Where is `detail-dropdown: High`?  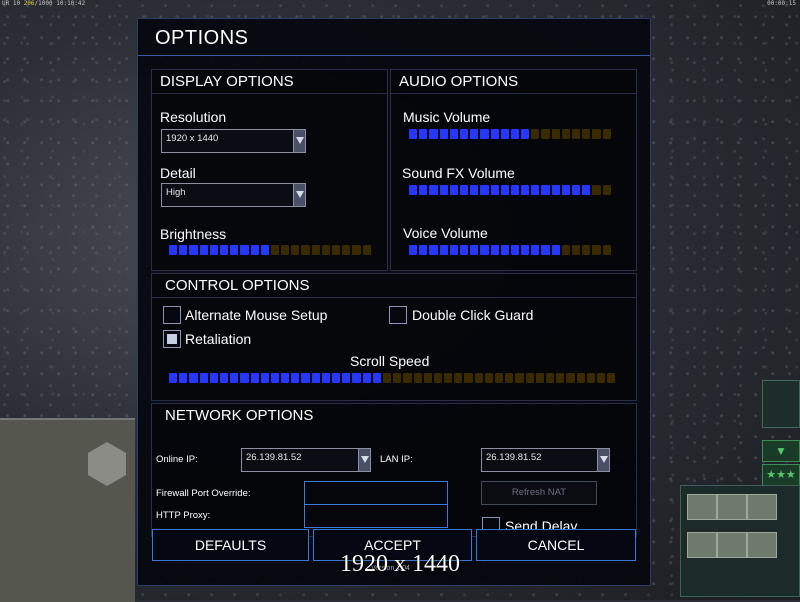
detail-dropdown: High is located at coordinates (233, 195).